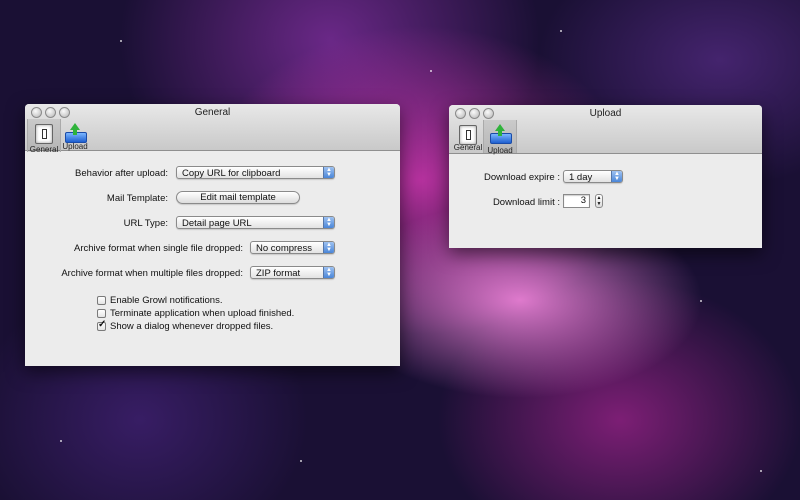  Describe the element at coordinates (166, 300) in the screenshot. I see `growl-checkbox-label: Enable Growl notifications.` at that location.